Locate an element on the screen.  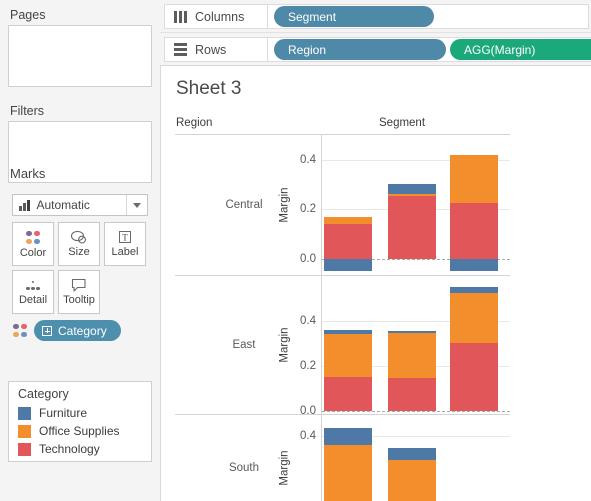
plus-box-icon is located at coordinates (47, 330).